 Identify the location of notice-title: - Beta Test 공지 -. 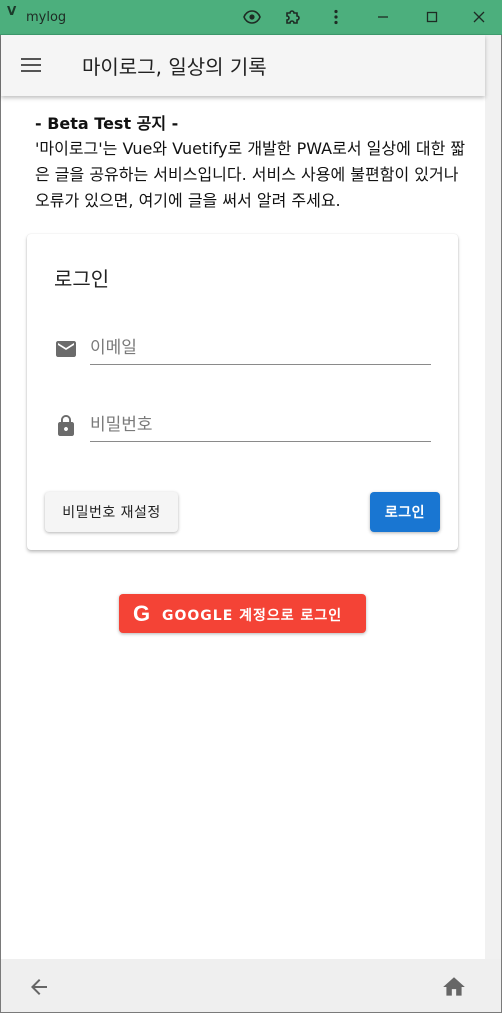
(107, 123).